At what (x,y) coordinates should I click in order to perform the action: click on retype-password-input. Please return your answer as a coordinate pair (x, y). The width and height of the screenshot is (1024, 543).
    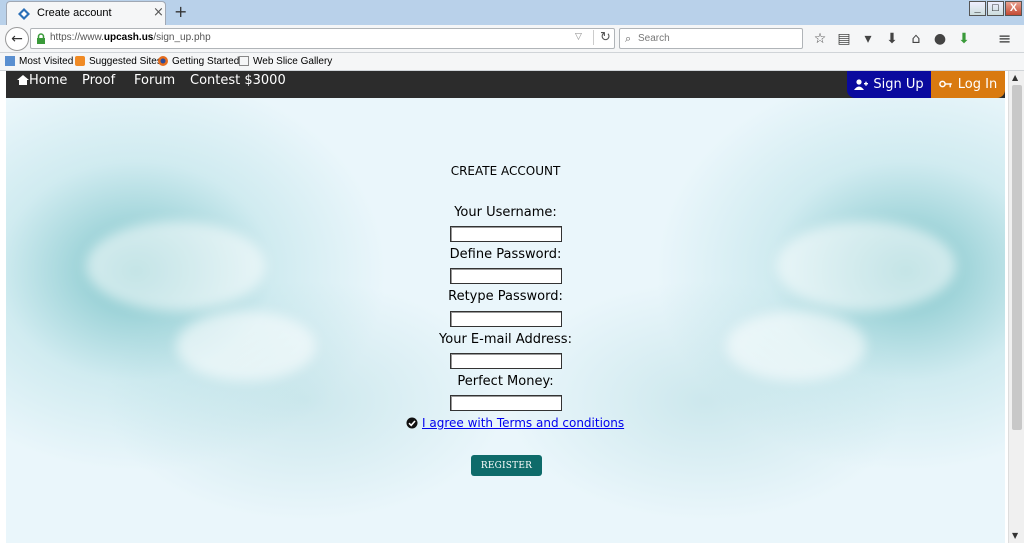
    Looking at the image, I should click on (506, 319).